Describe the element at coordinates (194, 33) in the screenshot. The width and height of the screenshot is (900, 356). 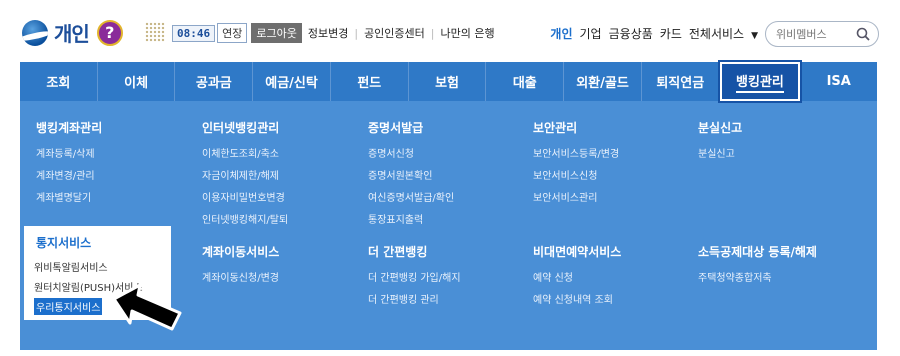
I see `session-timer: 08:46` at that location.